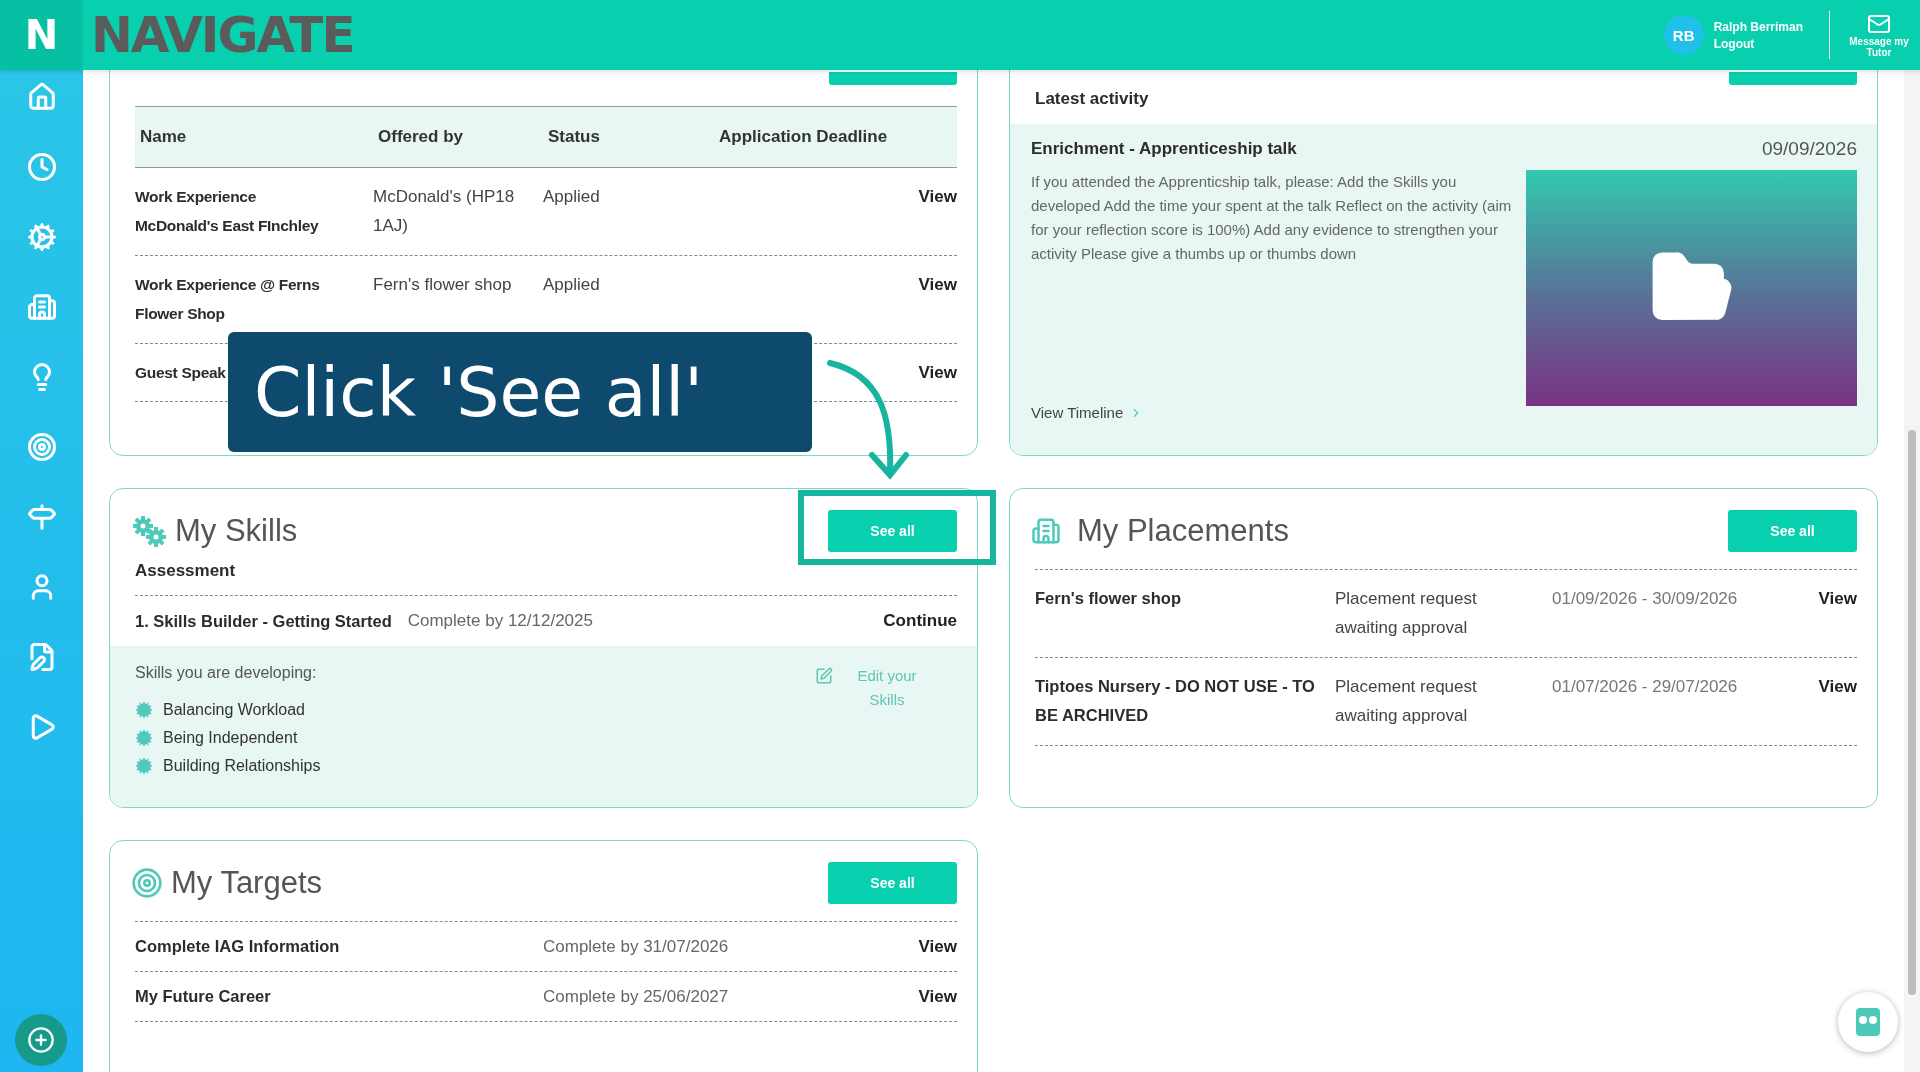 Image resolution: width=1920 pixels, height=1072 pixels. Describe the element at coordinates (1683, 35) in the screenshot. I see `user-avatar: RB` at that location.